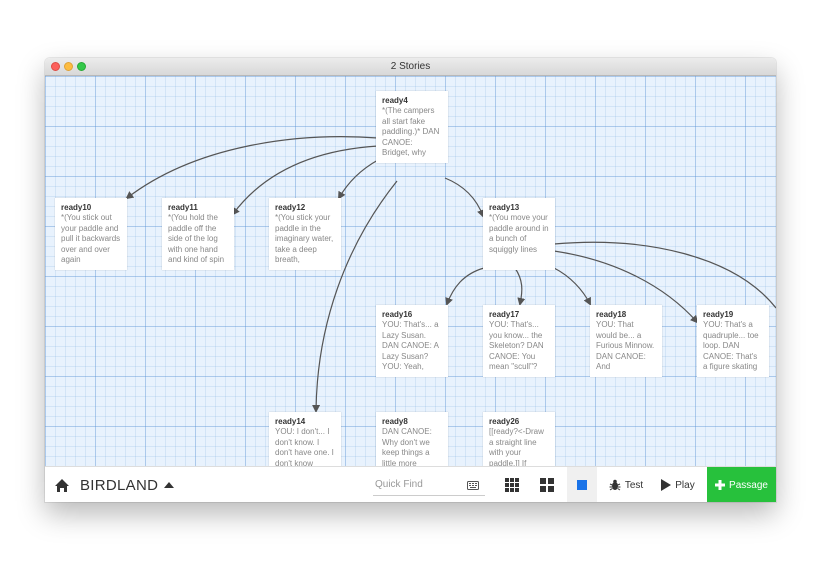  What do you see at coordinates (520, 286) in the screenshot?
I see `link-ready13-ready17` at bounding box center [520, 286].